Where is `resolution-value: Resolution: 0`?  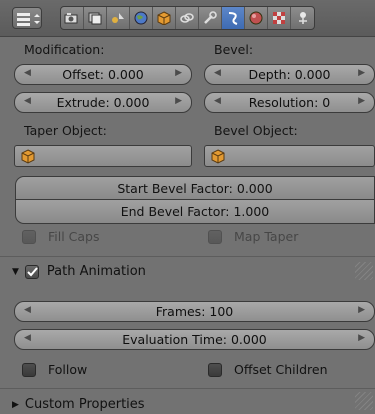 resolution-value: Resolution: 0 is located at coordinates (289, 102).